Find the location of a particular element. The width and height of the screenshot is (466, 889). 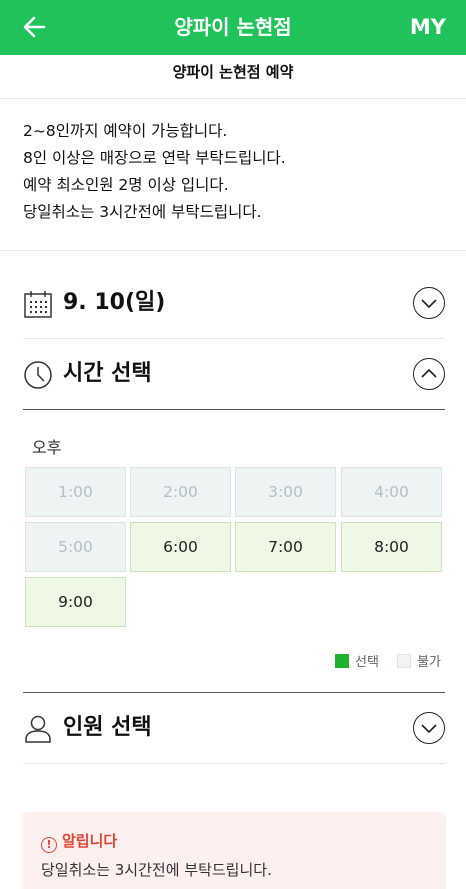

clock-icon is located at coordinates (38, 375).